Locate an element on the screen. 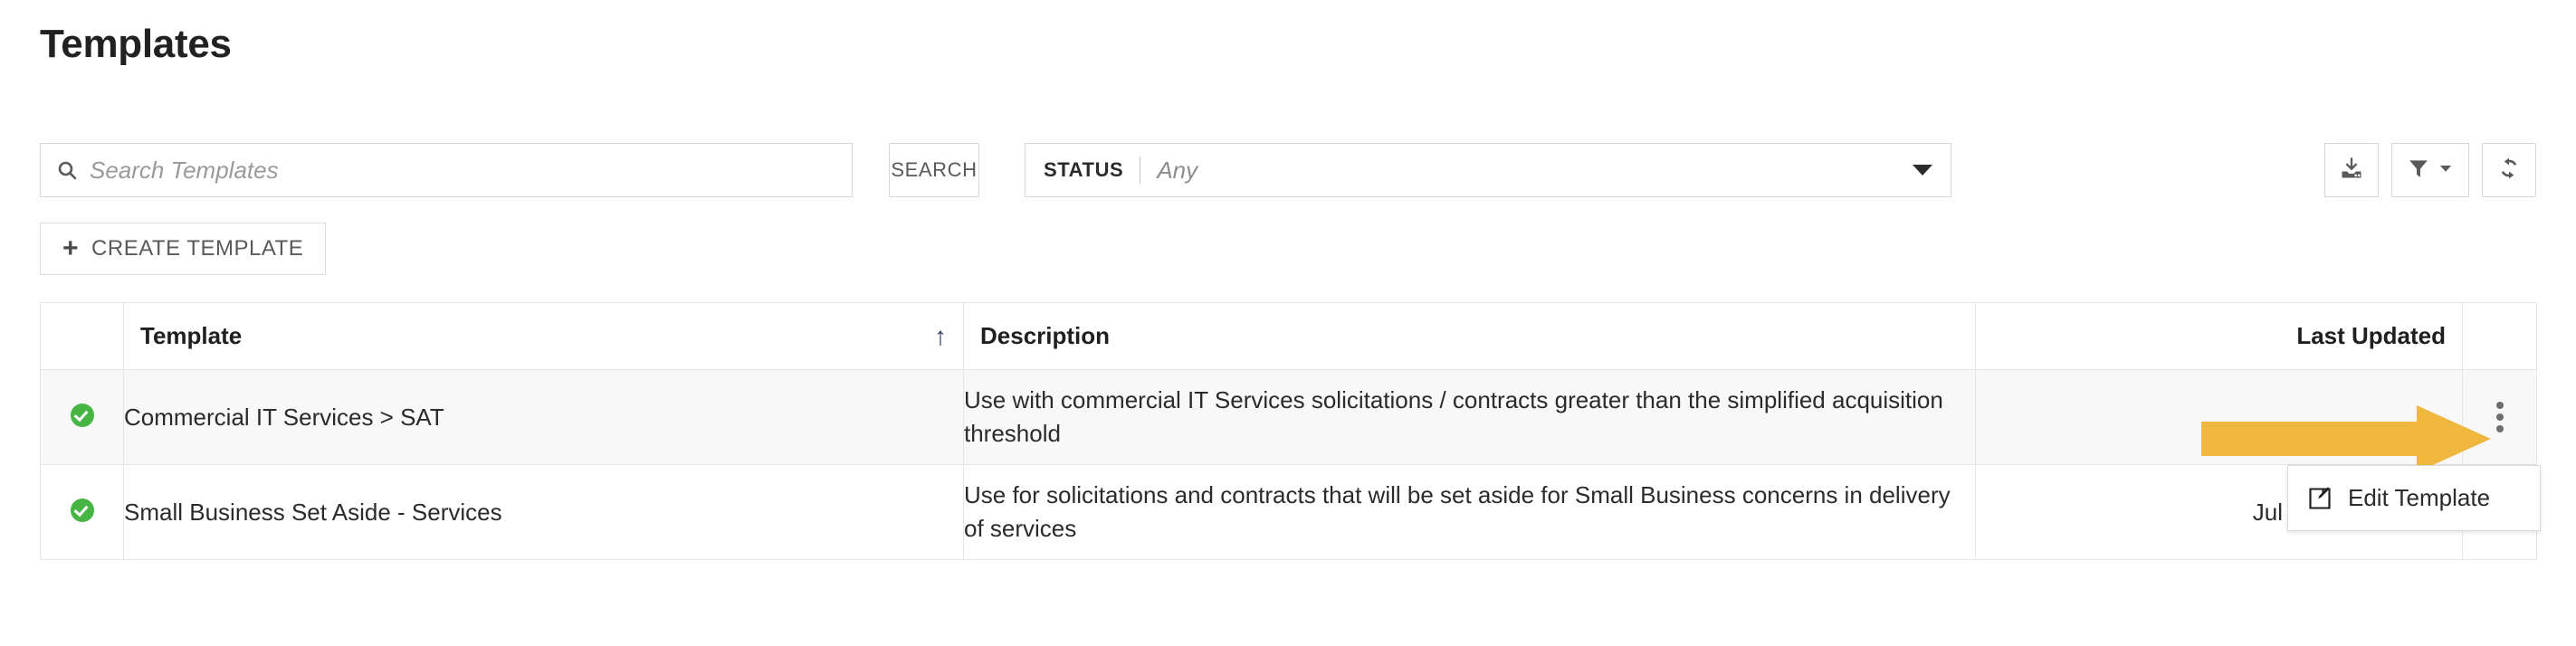 The image size is (2576, 646). edit-template-icon is located at coordinates (2319, 499).